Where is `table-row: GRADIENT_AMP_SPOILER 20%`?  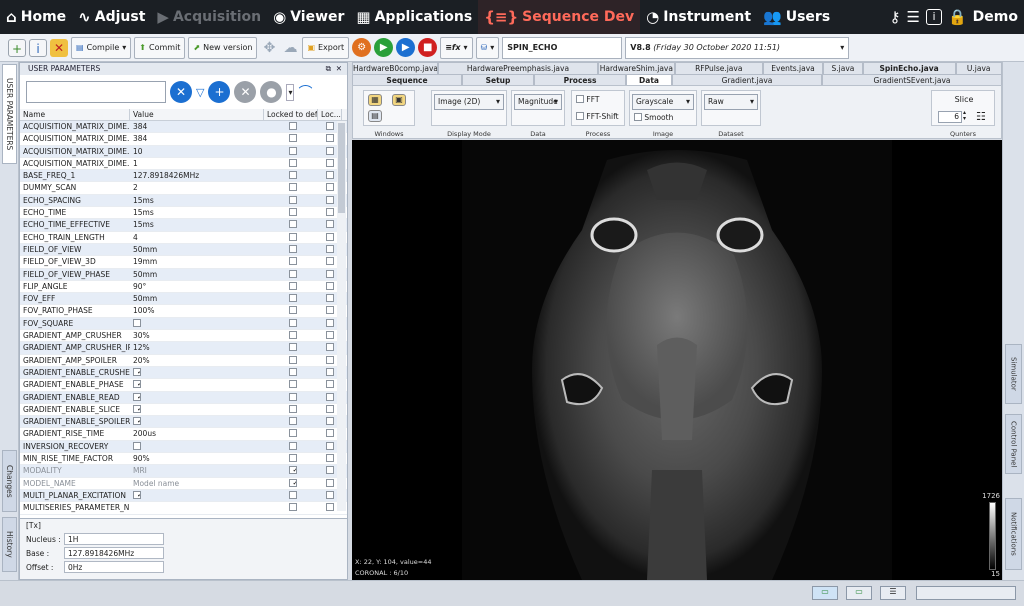 table-row: GRADIENT_AMP_SPOILER 20% is located at coordinates (183, 361).